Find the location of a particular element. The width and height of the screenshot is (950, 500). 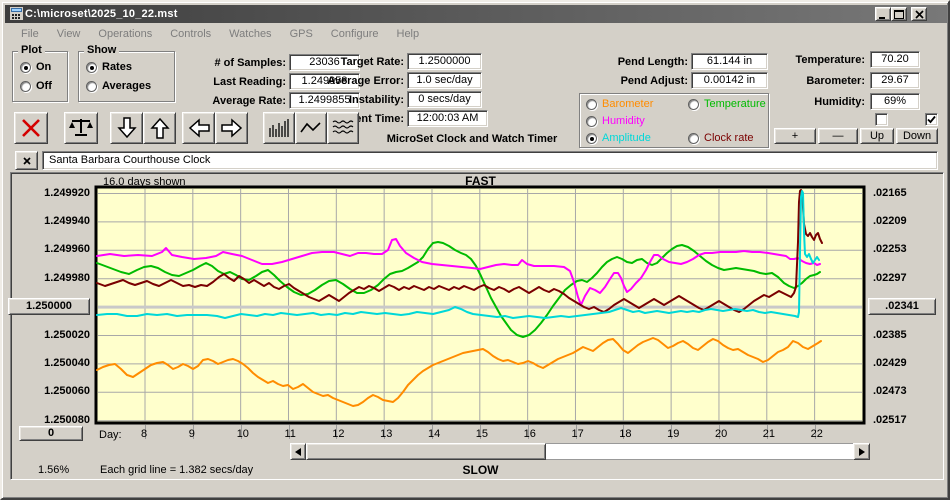

right-arrow-icon is located at coordinates (231, 128).